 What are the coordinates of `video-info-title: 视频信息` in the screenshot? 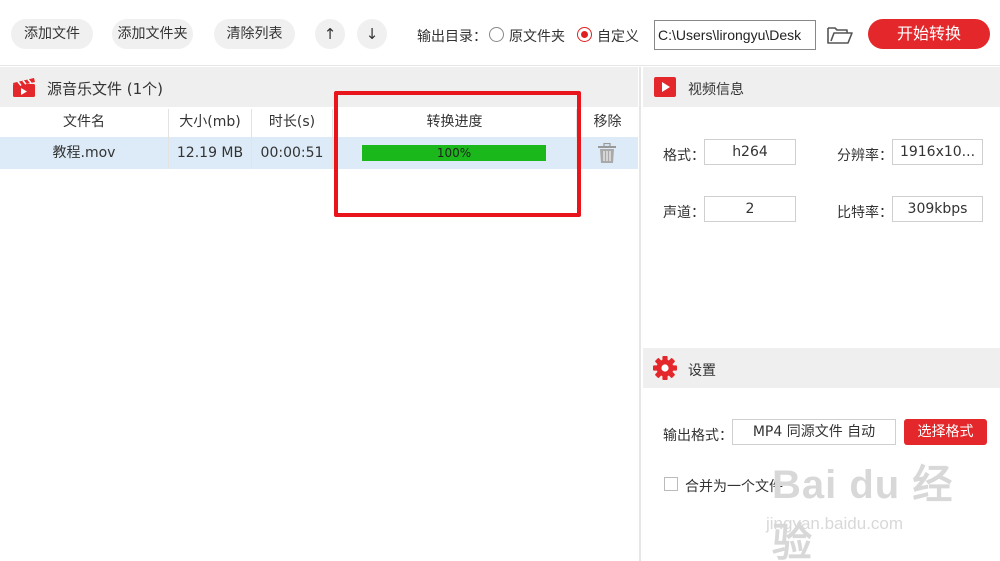 It's located at (716, 90).